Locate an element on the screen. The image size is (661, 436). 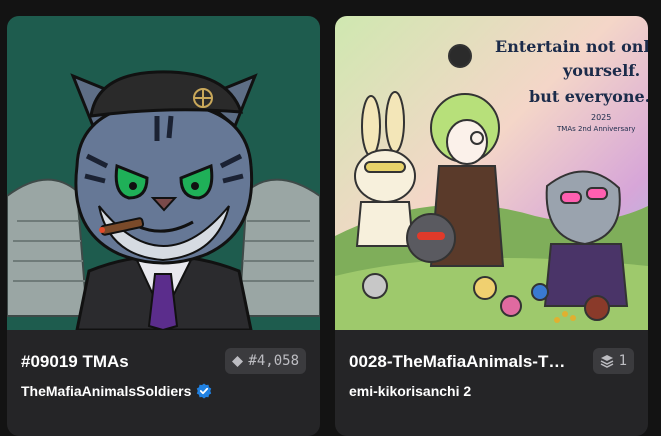
collection-name: TheMafiaAnimalsSoldiers is located at coordinates (106, 391).